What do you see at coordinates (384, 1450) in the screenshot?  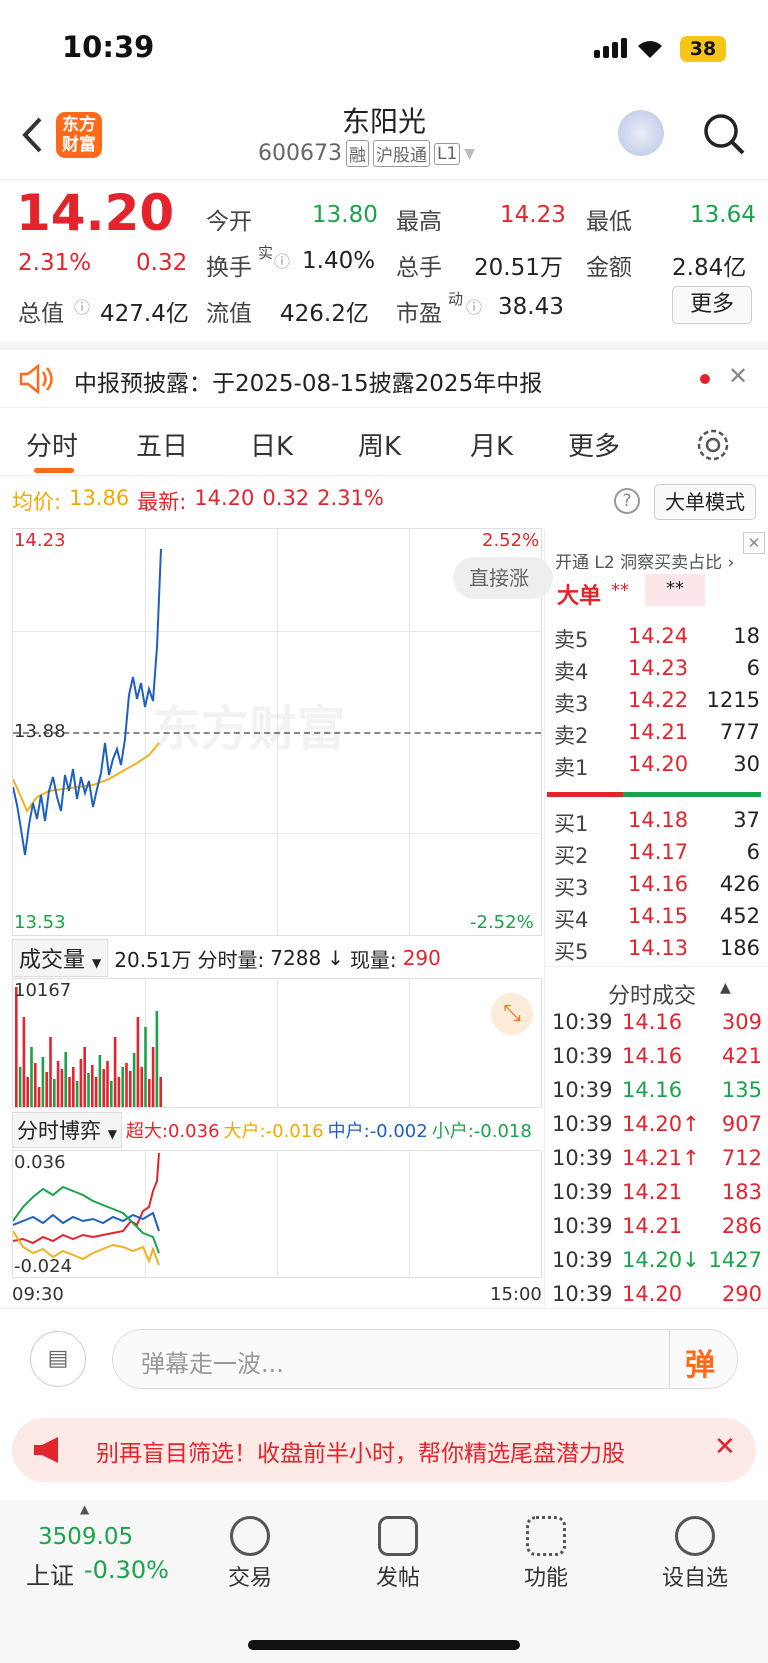 I see `promo-banner: 别再盲目筛选！收盘前半小时，帮你精选尾盘潜力股 ✕` at bounding box center [384, 1450].